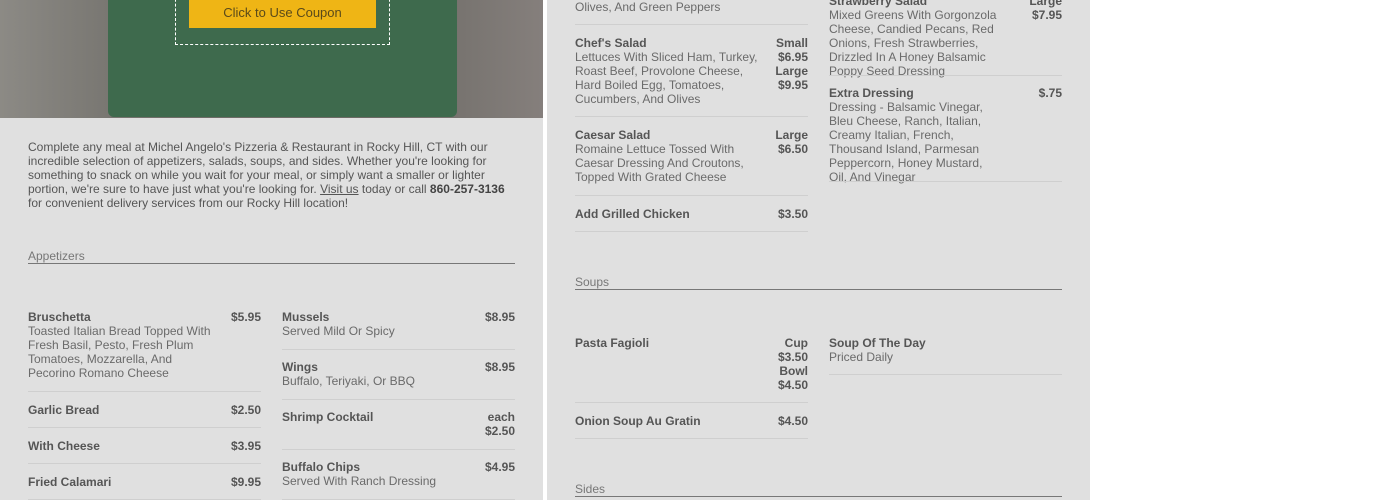 The image size is (1400, 500). Describe the element at coordinates (321, 467) in the screenshot. I see `item-name: Buffalo Chips` at that location.